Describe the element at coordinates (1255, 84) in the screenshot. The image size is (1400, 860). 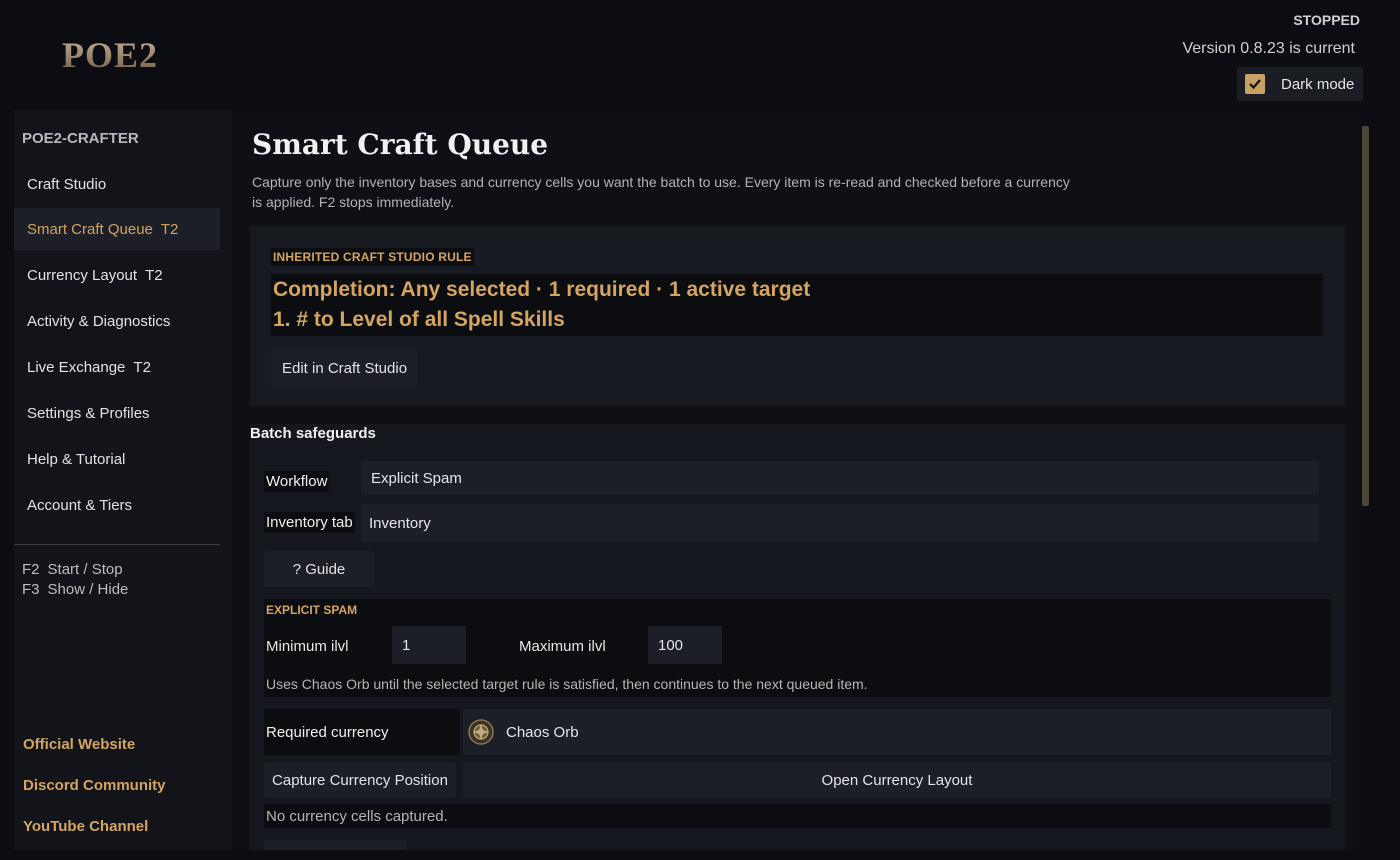
I see `checkbox-checked-icon` at that location.